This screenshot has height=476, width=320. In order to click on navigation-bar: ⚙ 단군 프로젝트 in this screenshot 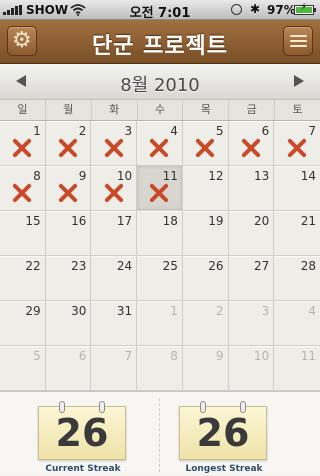, I will do `click(160, 42)`.